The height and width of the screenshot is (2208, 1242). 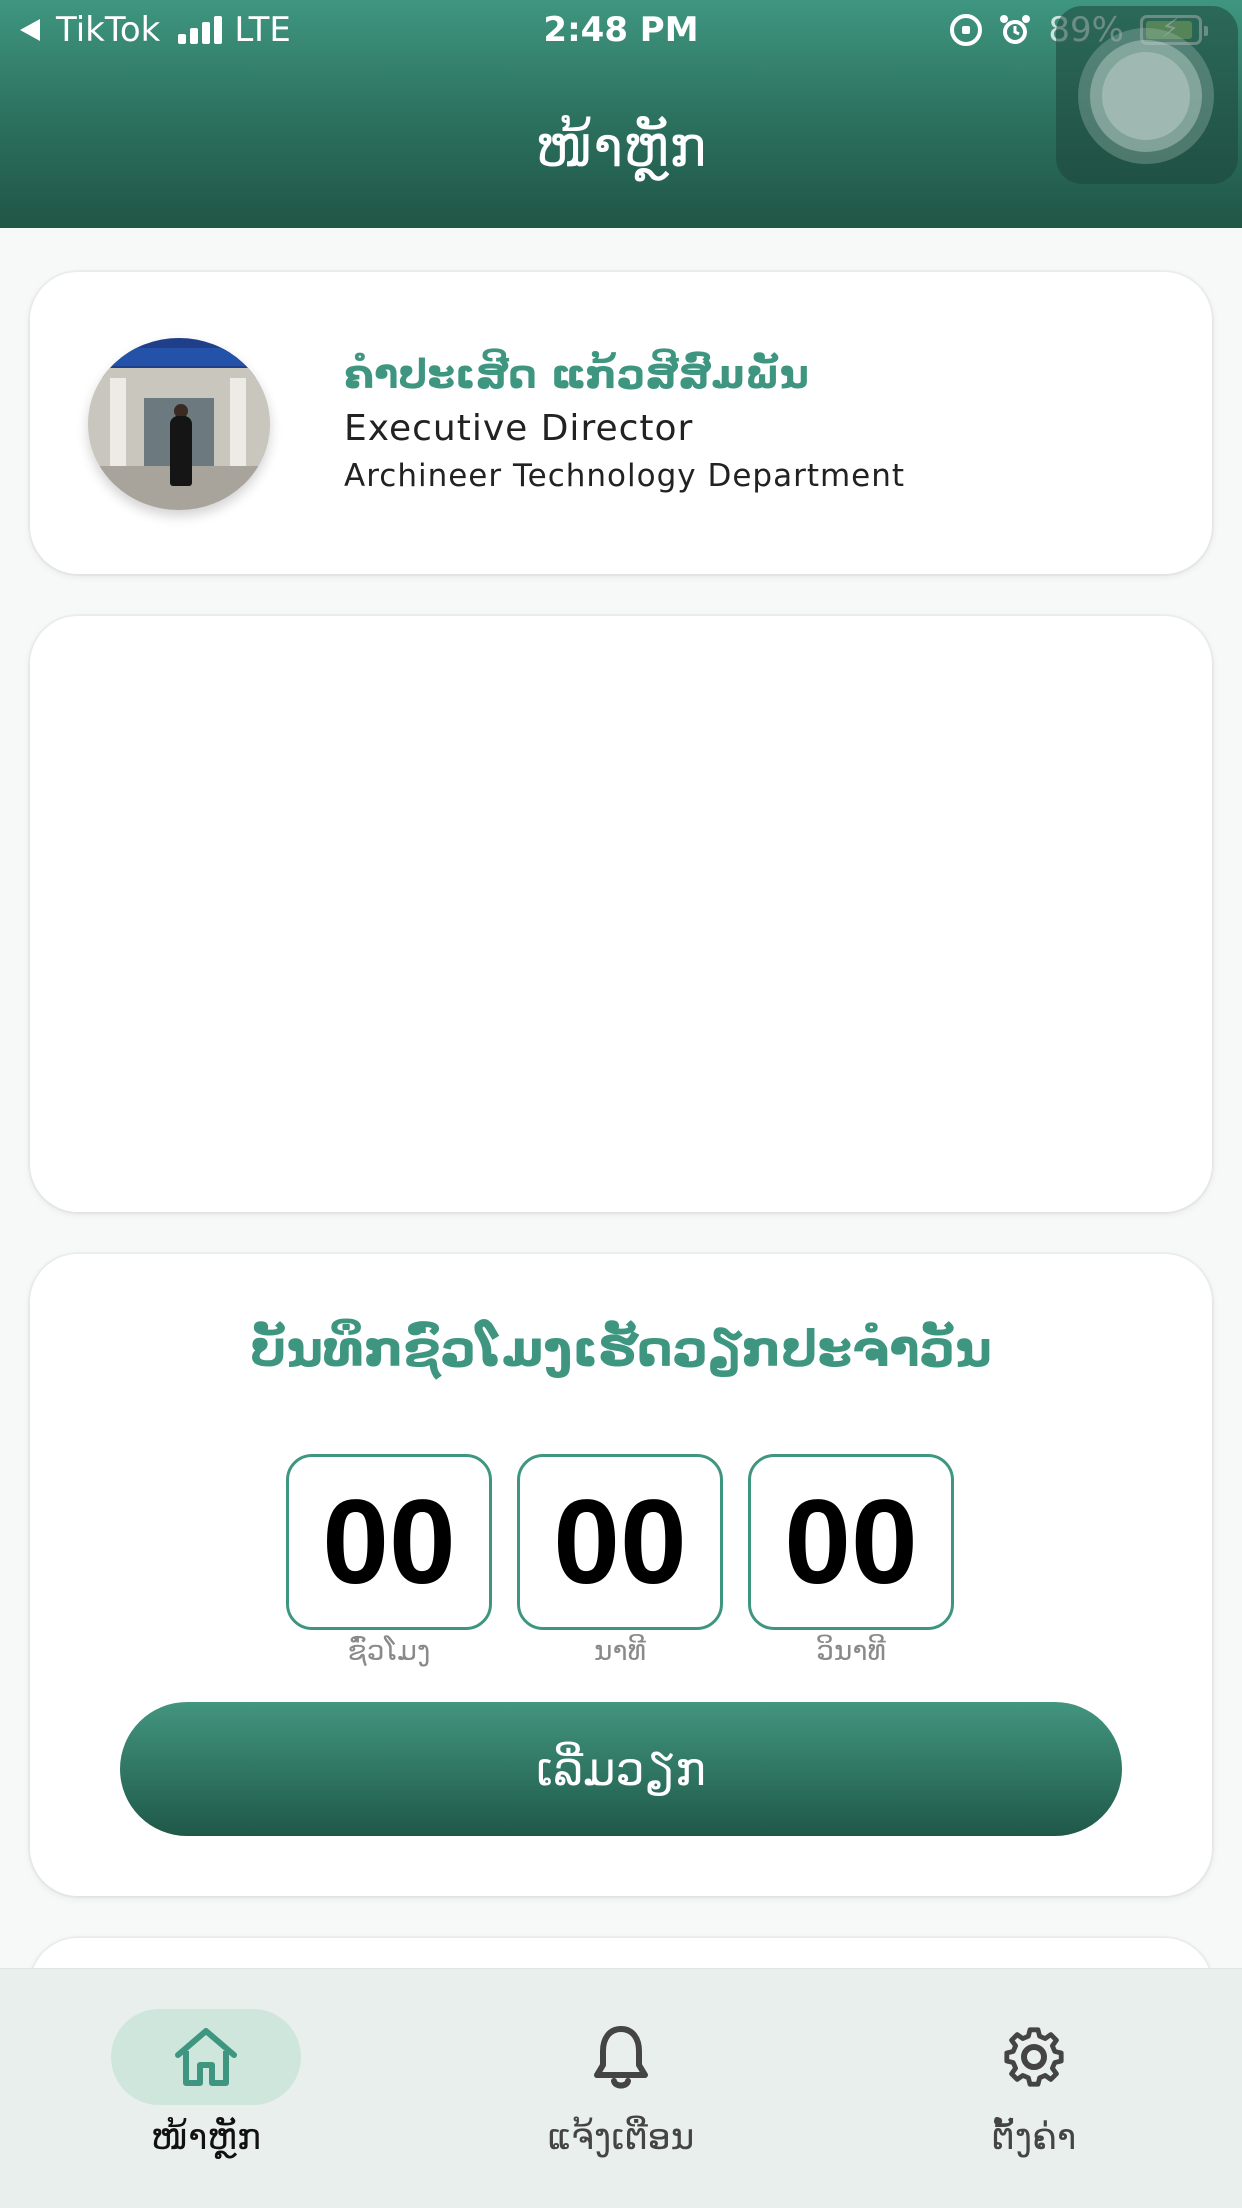 I want to click on tab-home: ໜ້າຫຼັກ, so click(x=206, y=2099).